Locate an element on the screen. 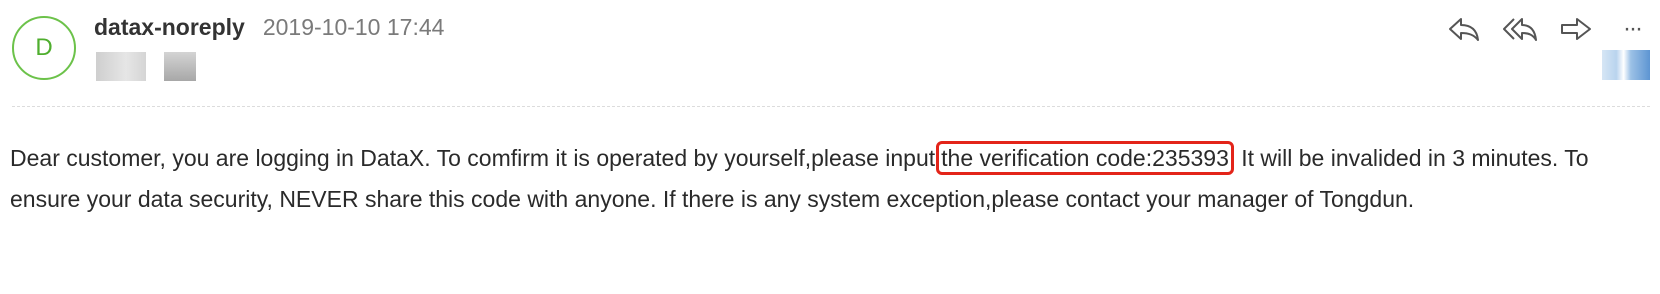 This screenshot has height=294, width=1660. more-icon: ··· is located at coordinates (1633, 28).